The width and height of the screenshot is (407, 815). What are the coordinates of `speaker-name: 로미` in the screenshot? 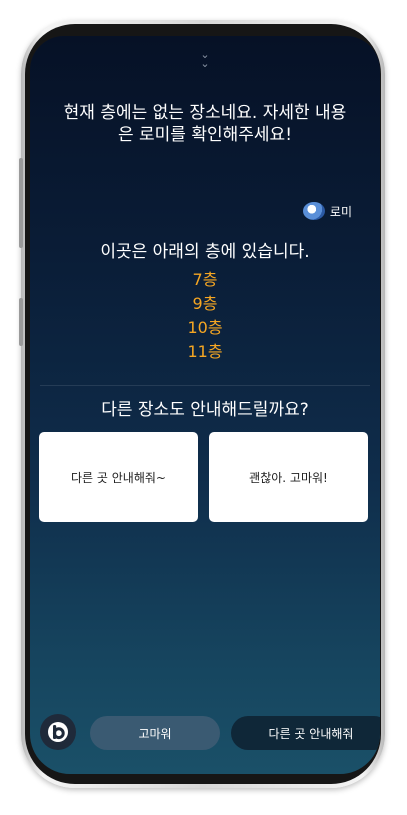 It's located at (340, 211).